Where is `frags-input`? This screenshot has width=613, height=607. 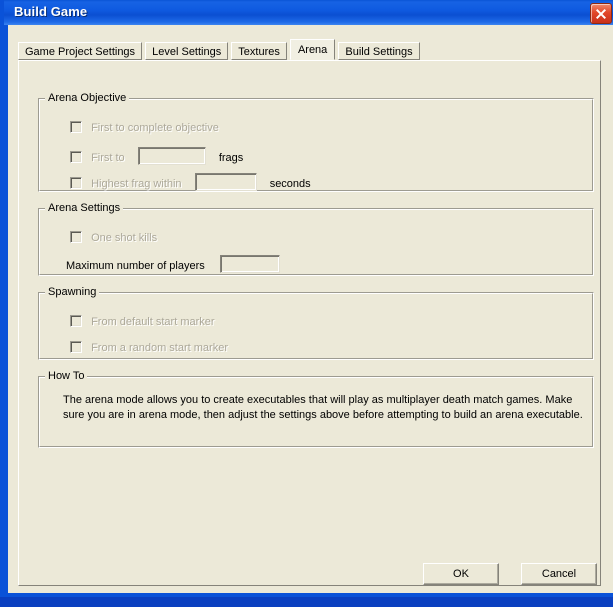 frags-input is located at coordinates (171, 156).